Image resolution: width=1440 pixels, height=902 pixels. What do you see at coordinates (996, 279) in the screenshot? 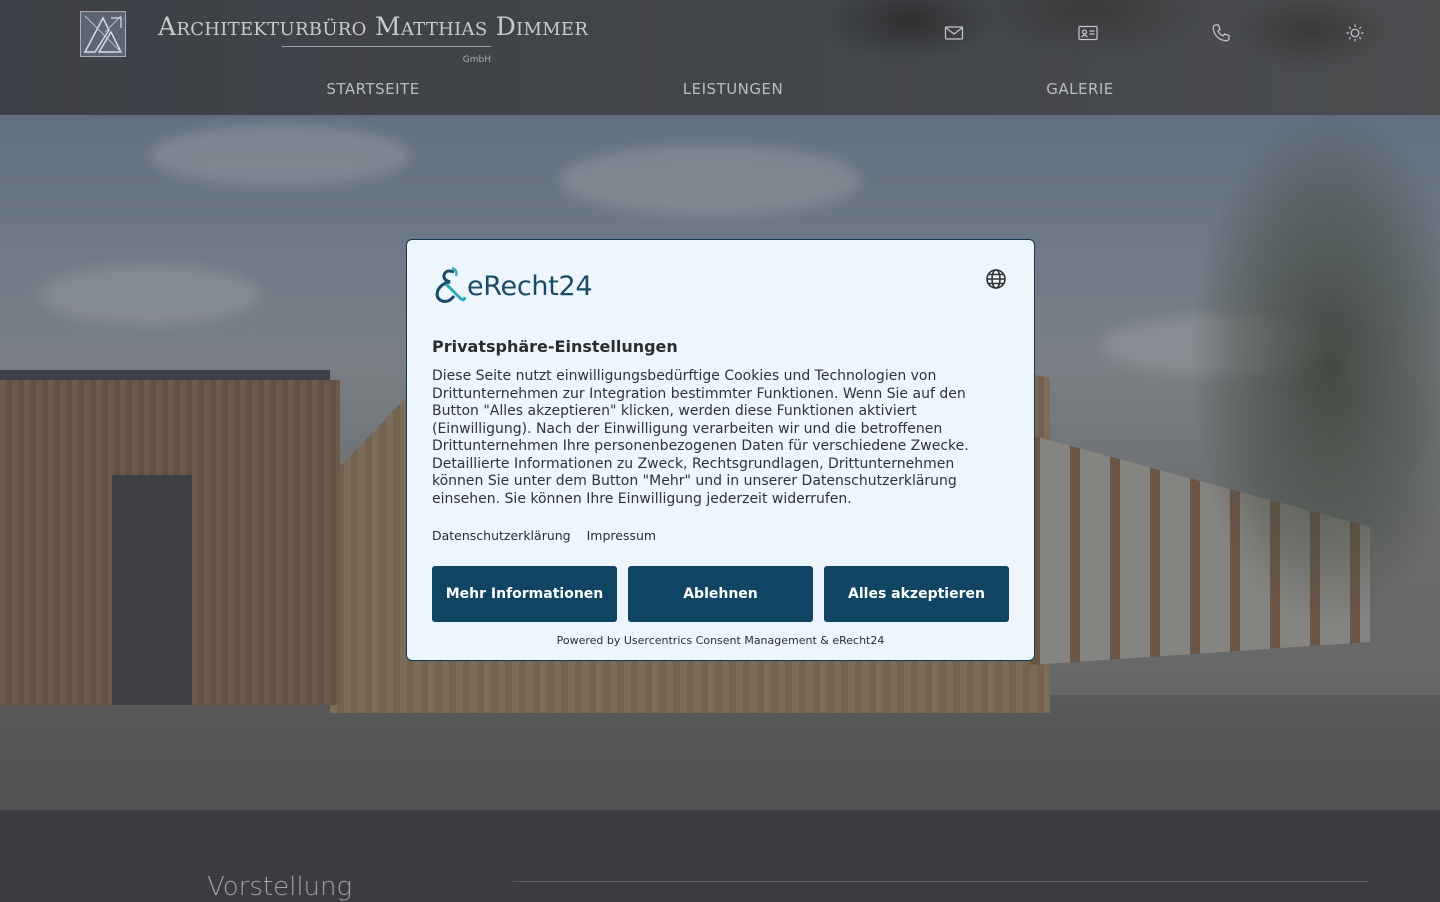
I see `language-globe-icon` at bounding box center [996, 279].